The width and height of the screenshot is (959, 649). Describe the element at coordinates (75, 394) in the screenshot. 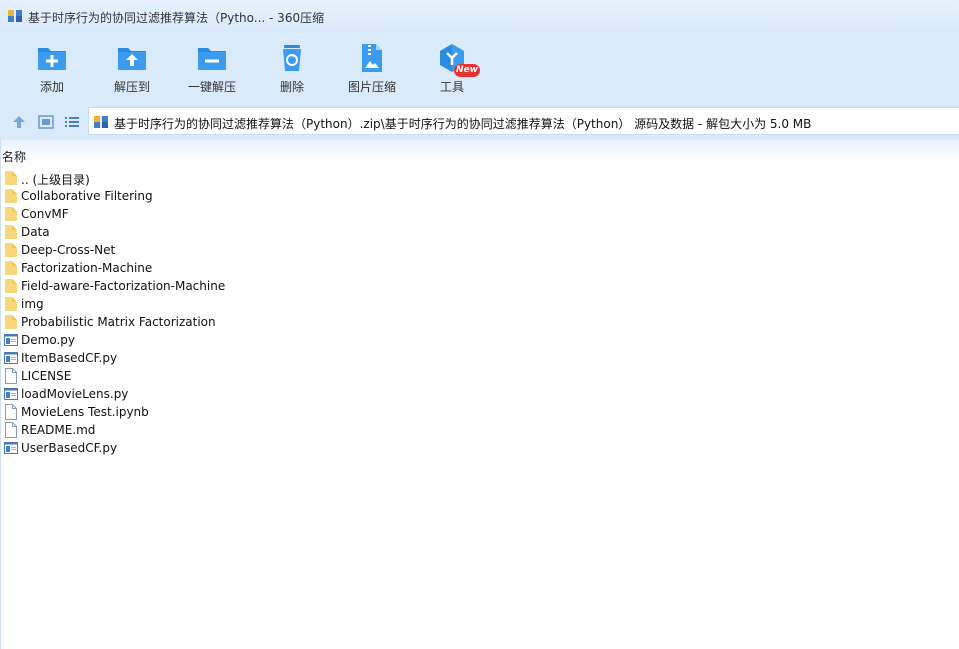

I see `file-name: loadMovieLens.py` at that location.